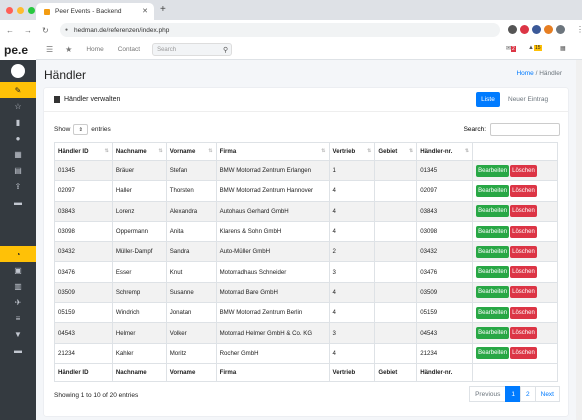  What do you see at coordinates (18, 302) in the screenshot?
I see `plane-icon: ✈` at bounding box center [18, 302].